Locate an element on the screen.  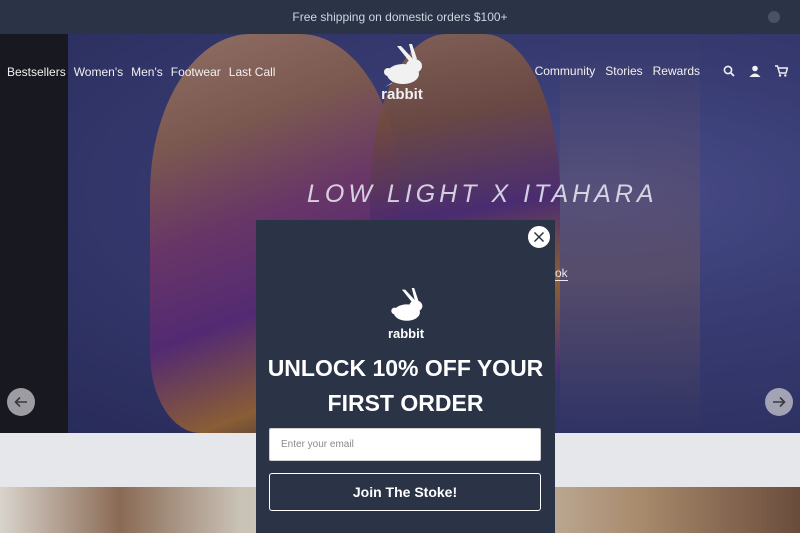
close-icon is located at coordinates (539, 237).